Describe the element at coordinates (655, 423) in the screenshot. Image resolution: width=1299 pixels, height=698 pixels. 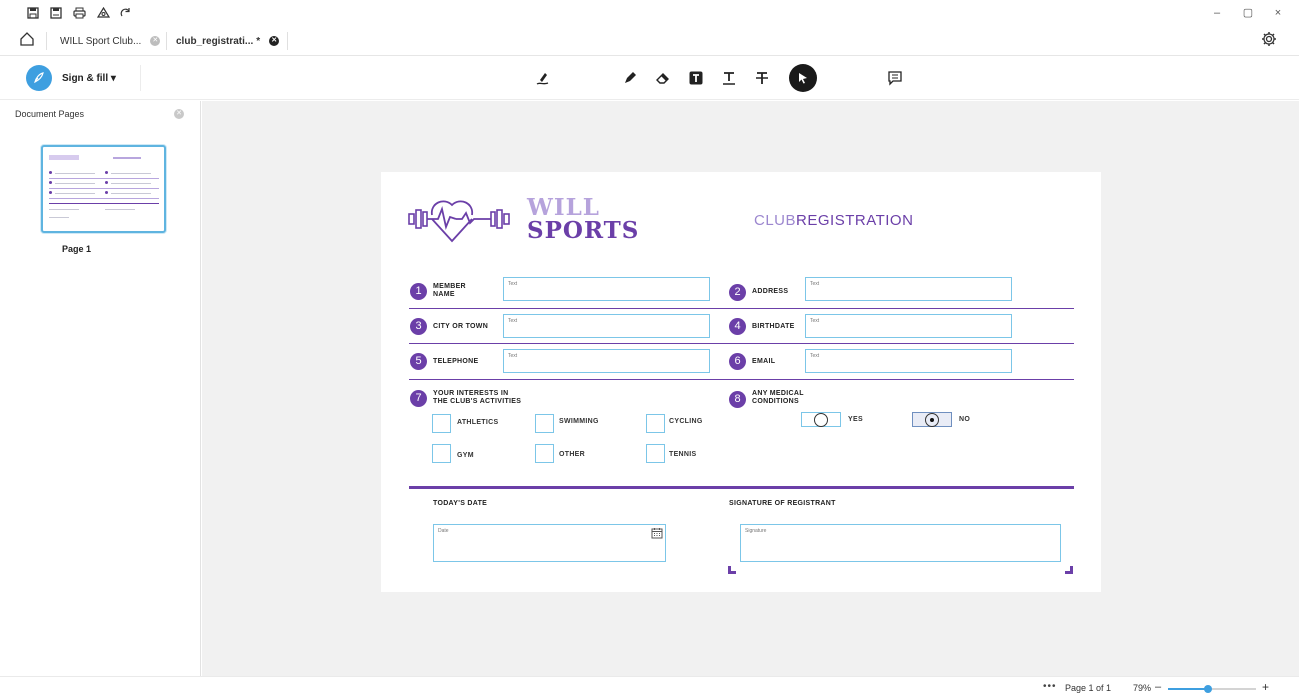
I see `cycling-checkbox` at that location.